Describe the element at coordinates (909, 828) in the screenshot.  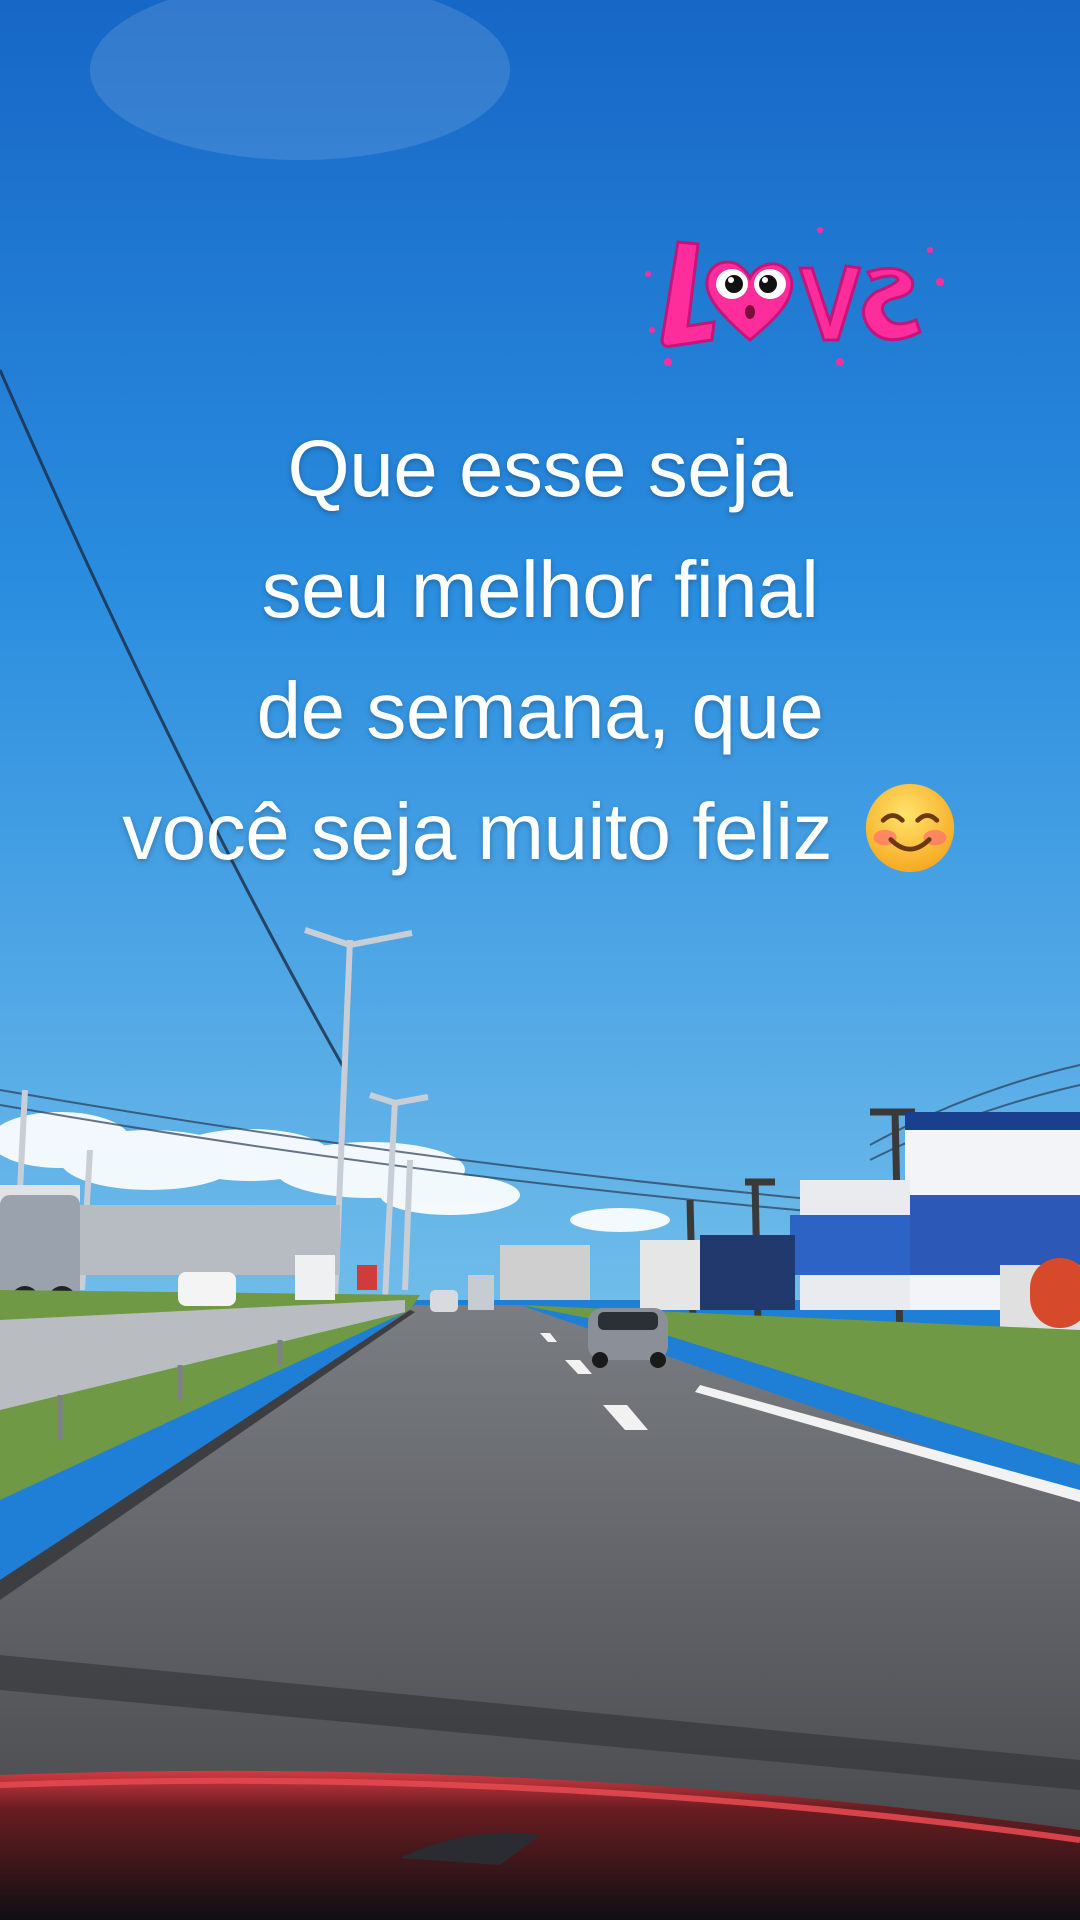
I see `smiling-face-with-blush-emoji` at that location.